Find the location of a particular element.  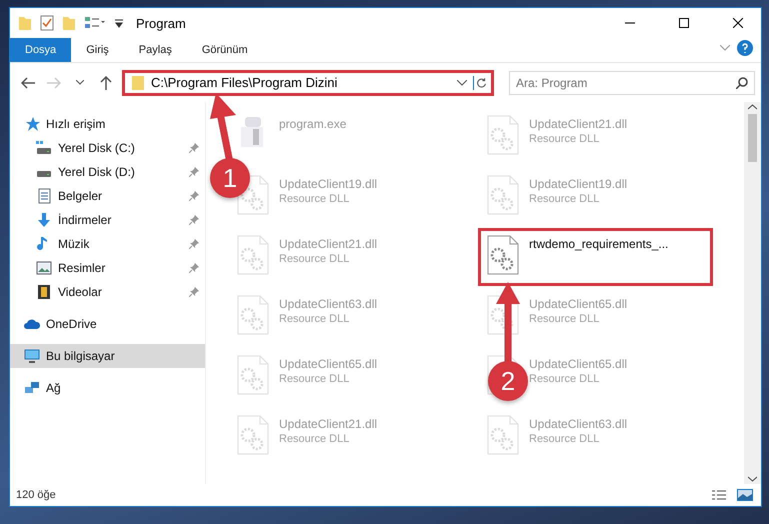

step-number: 1 is located at coordinates (230, 178).